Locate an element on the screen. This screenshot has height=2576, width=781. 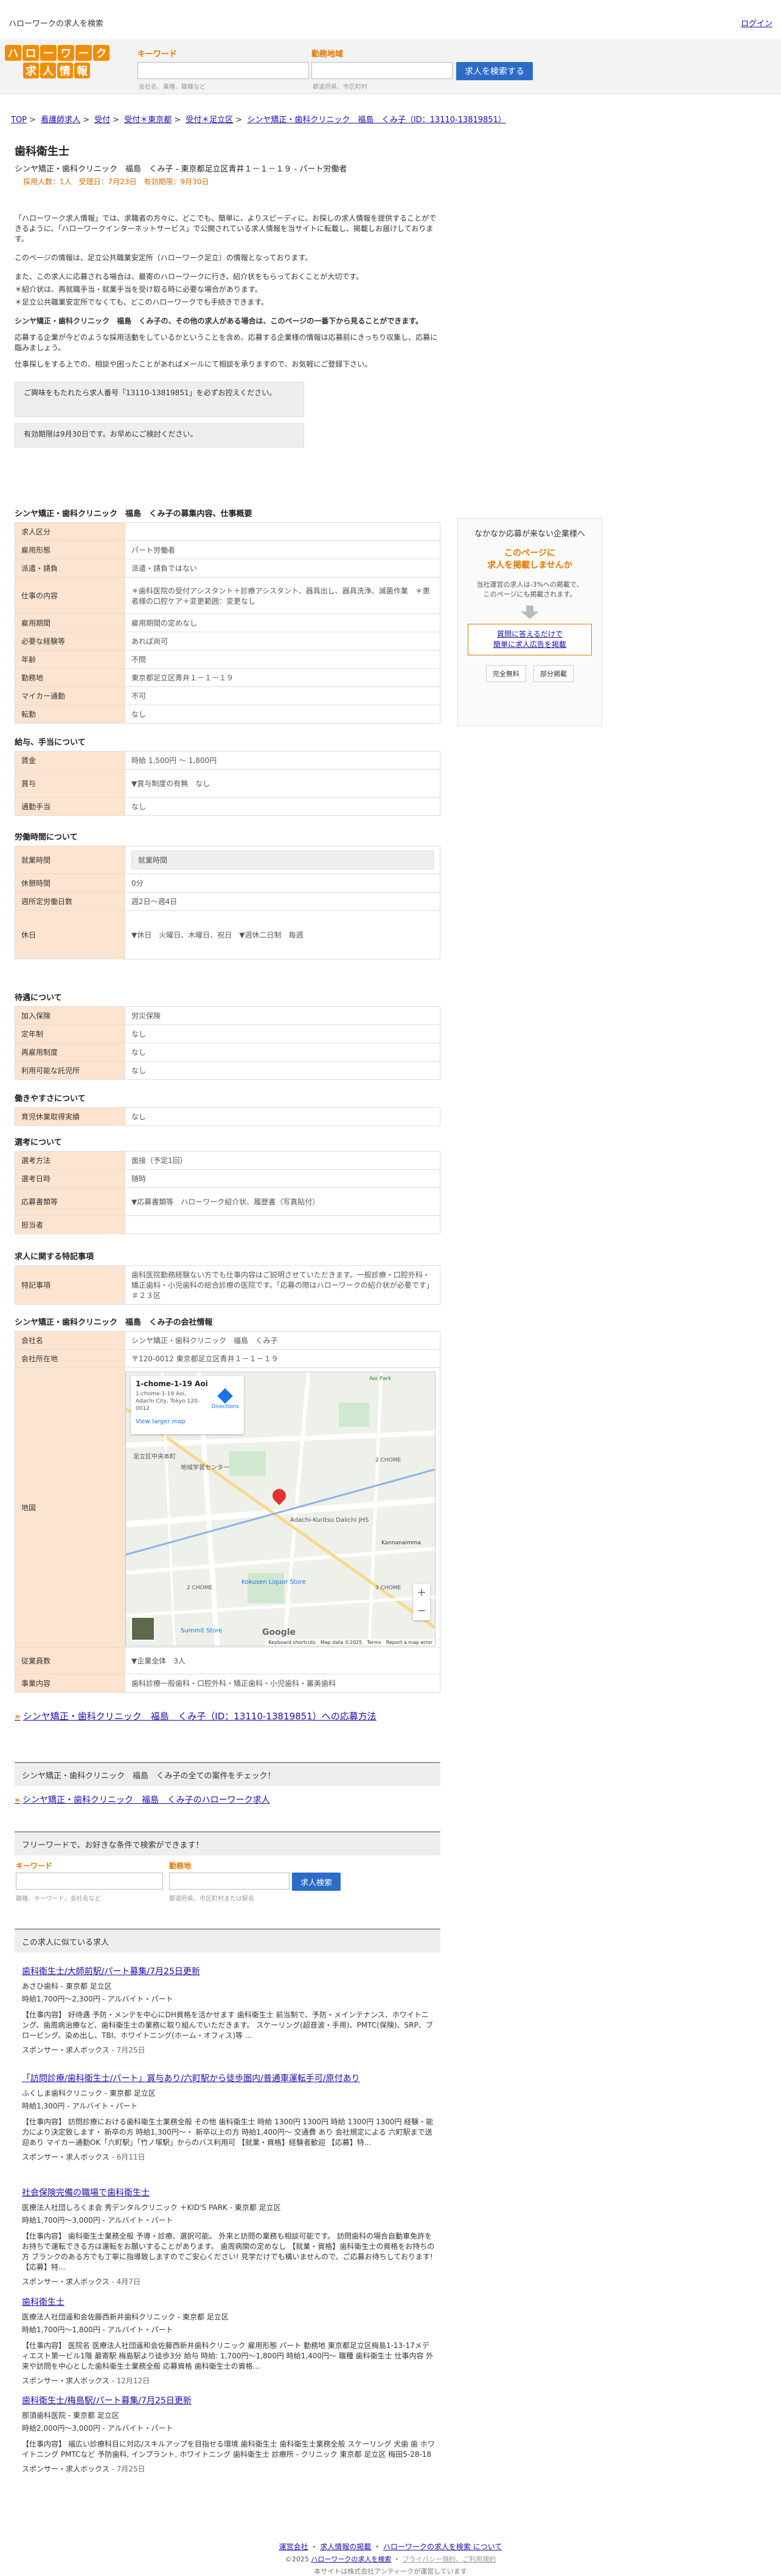
row-label: 会社名 is located at coordinates (70, 1340).